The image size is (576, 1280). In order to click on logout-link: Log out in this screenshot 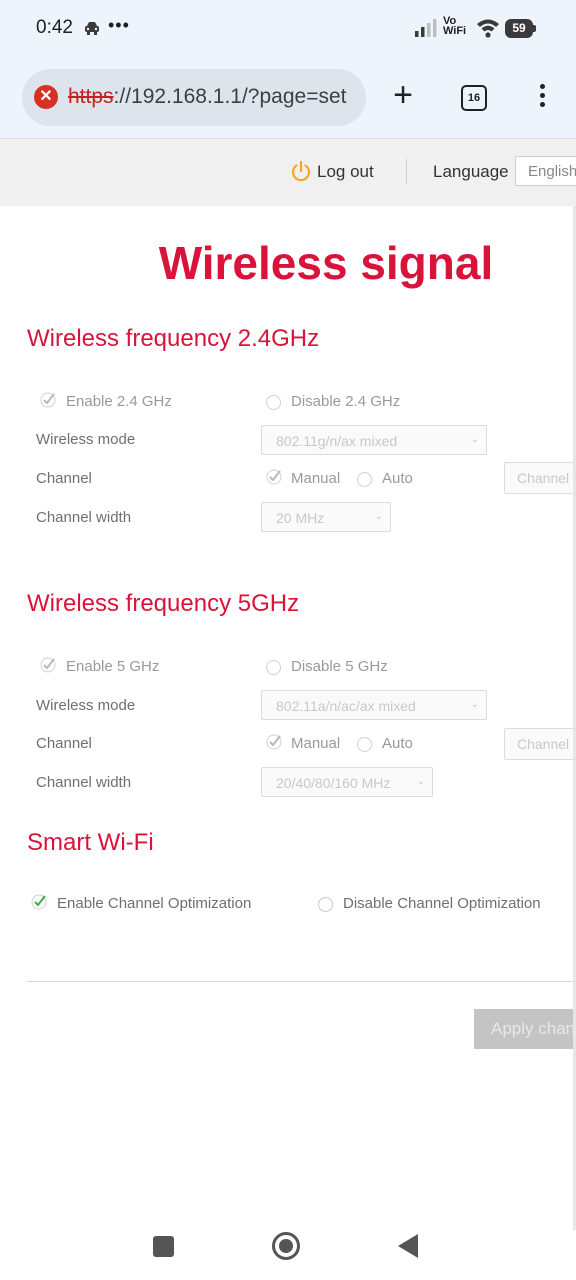, I will do `click(345, 172)`.